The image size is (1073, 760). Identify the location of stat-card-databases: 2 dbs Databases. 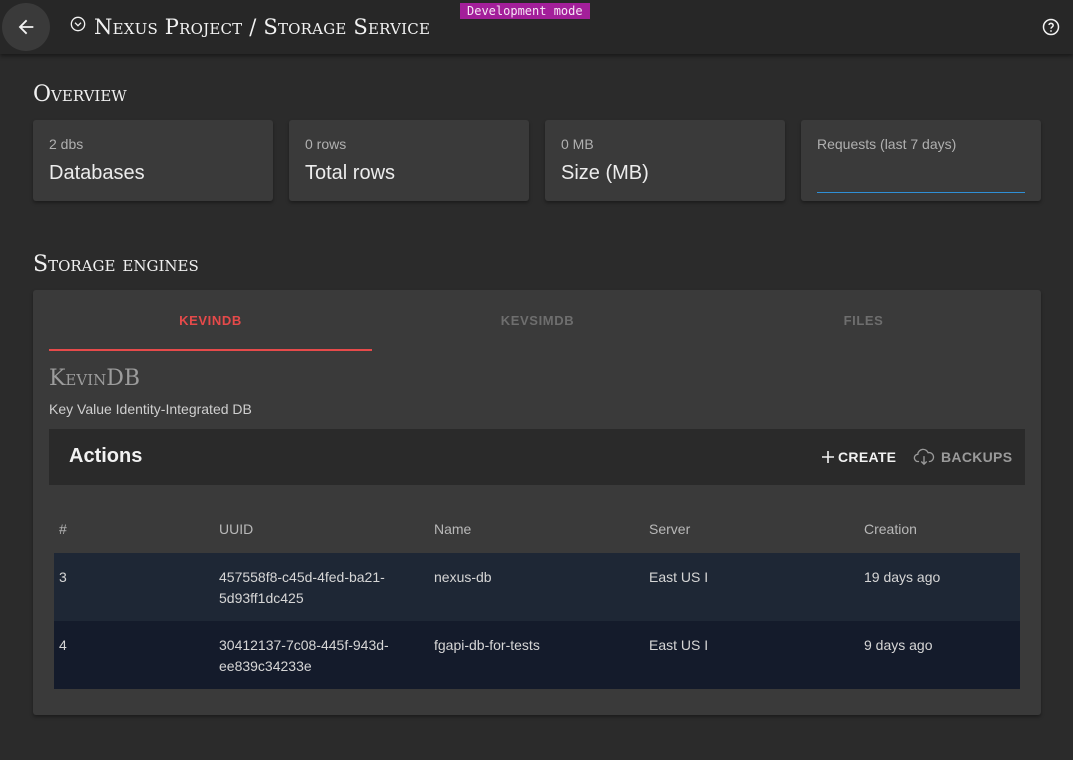
(153, 160).